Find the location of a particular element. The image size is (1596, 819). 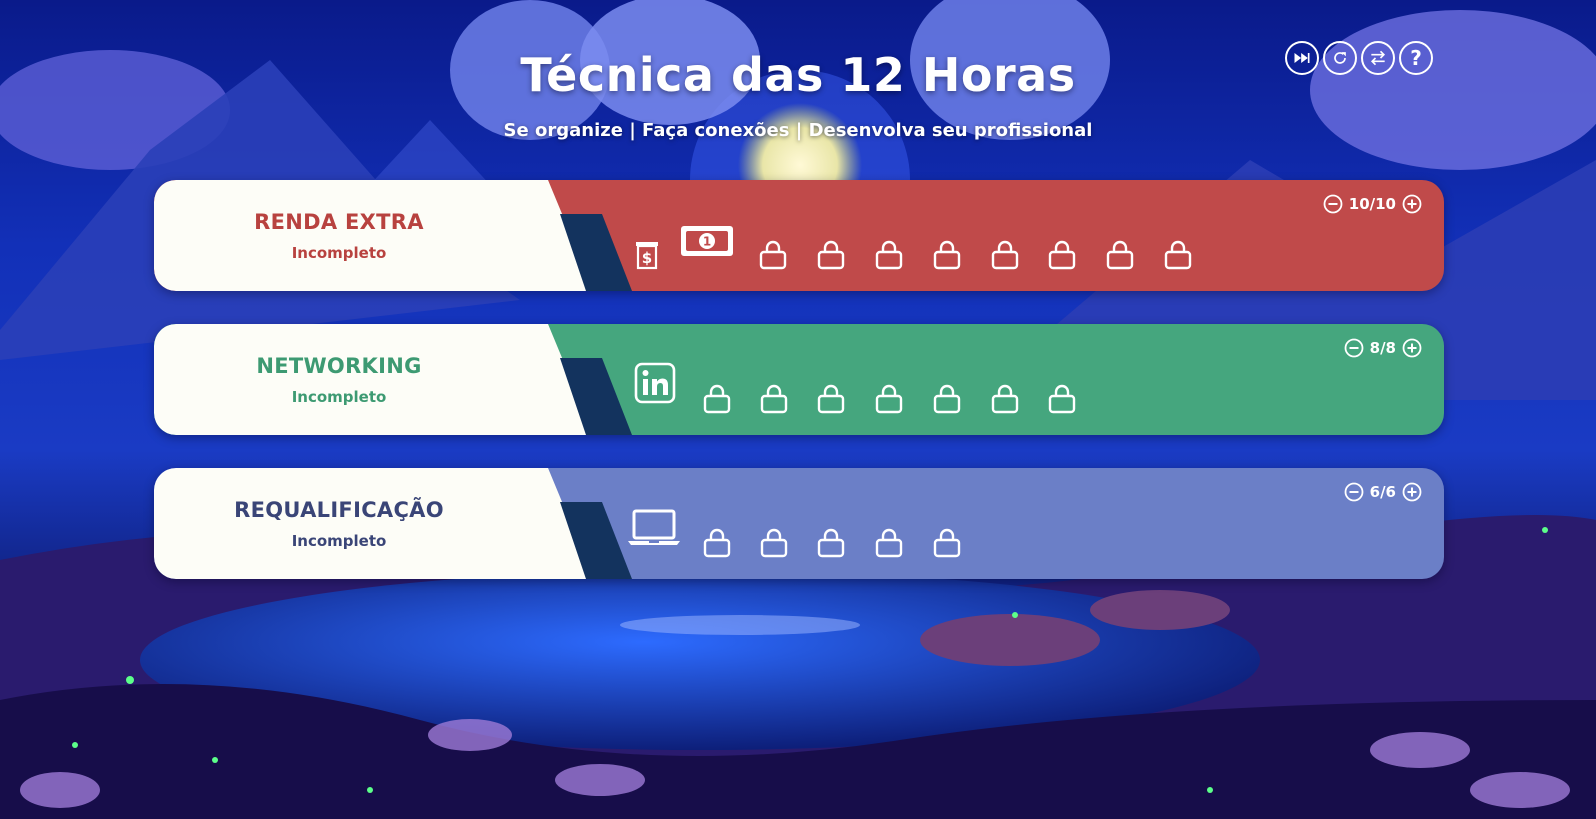

card-counter: 6/6 is located at coordinates (1383, 492).